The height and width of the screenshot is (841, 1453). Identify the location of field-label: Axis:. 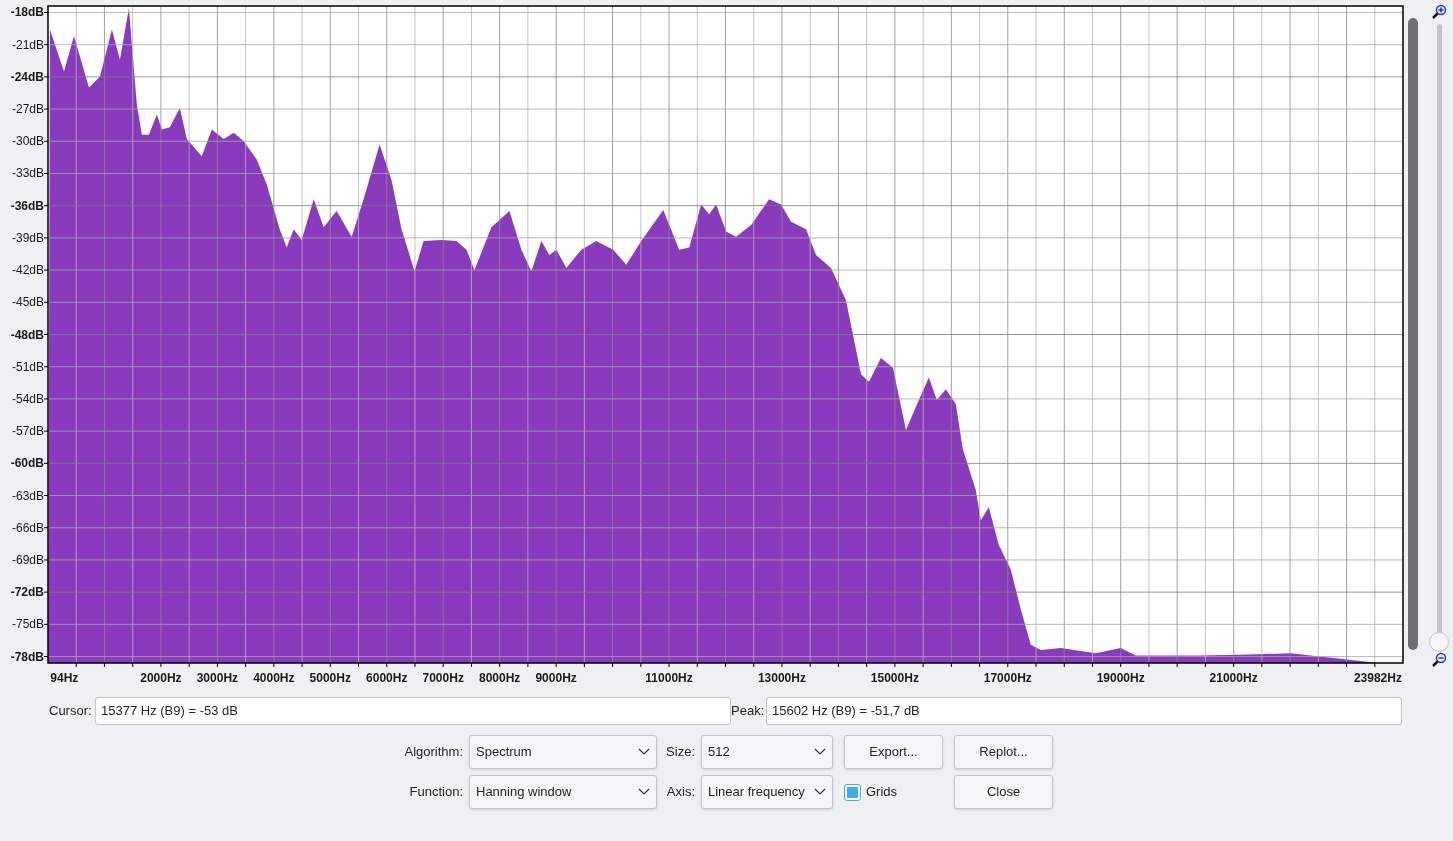
(680, 792).